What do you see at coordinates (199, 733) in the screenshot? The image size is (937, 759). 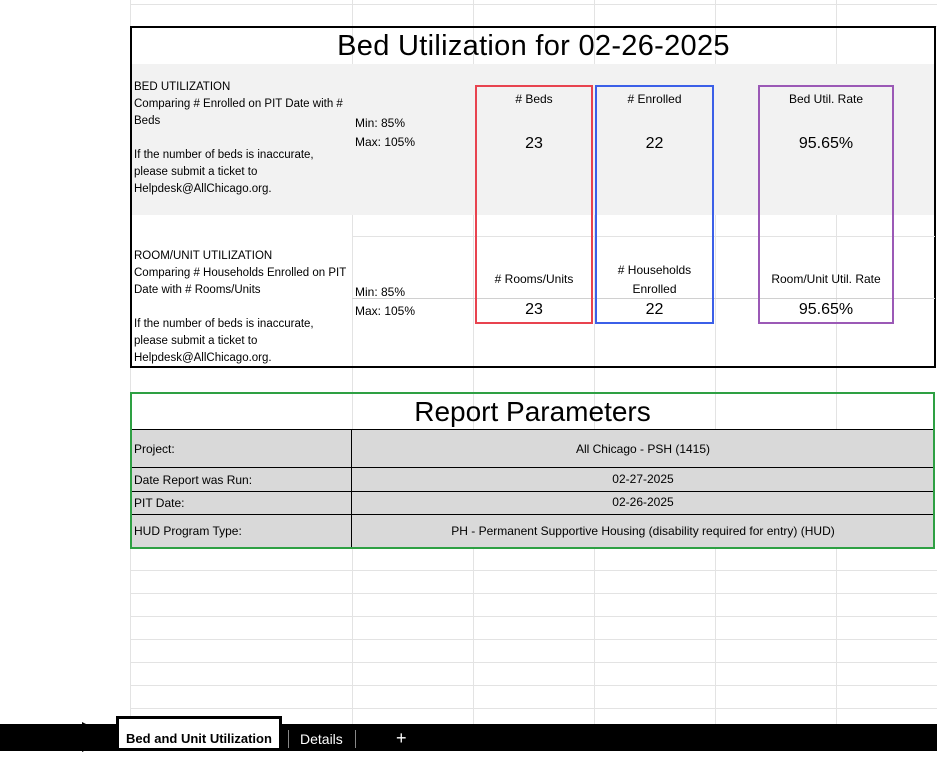 I see `tab-bed-and-unit-utilization: Bed and Unit Utilization` at bounding box center [199, 733].